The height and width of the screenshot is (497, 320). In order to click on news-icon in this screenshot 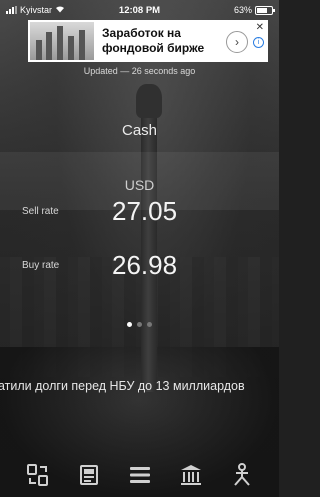, I will do `click(88, 475)`.